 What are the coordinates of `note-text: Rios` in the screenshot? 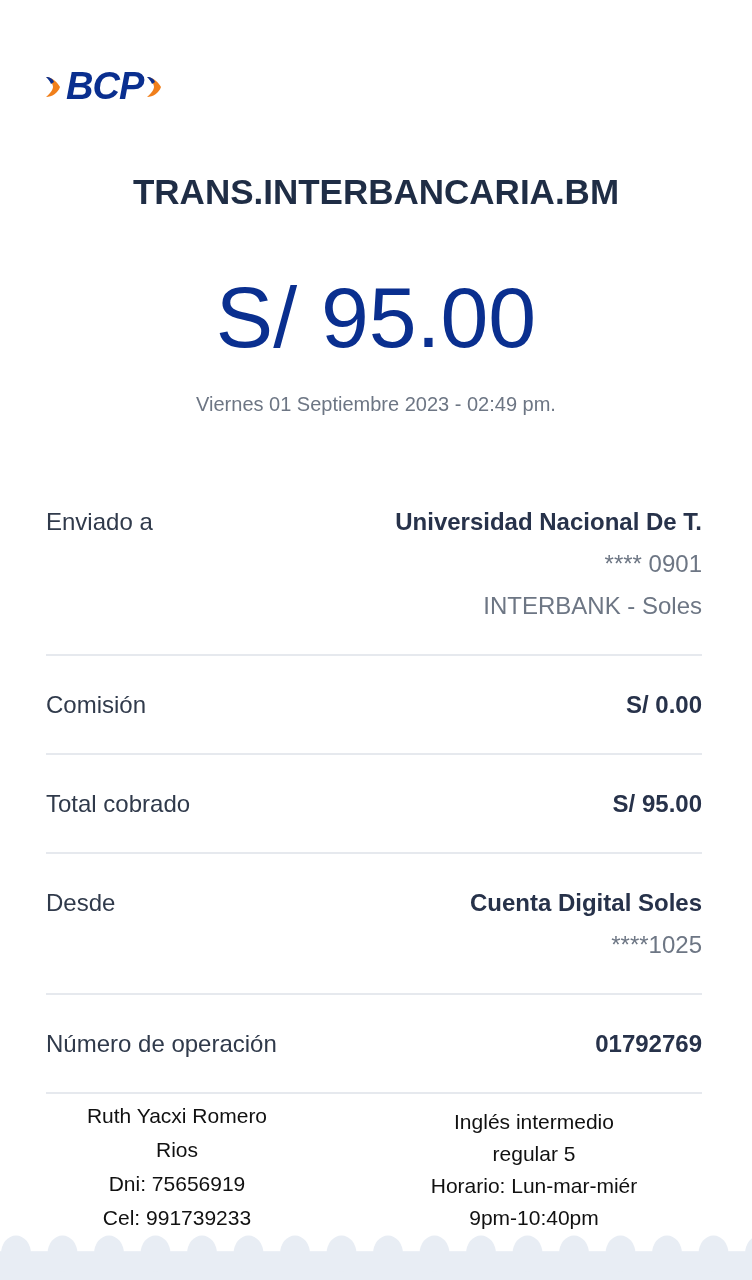 It's located at (177, 1149).